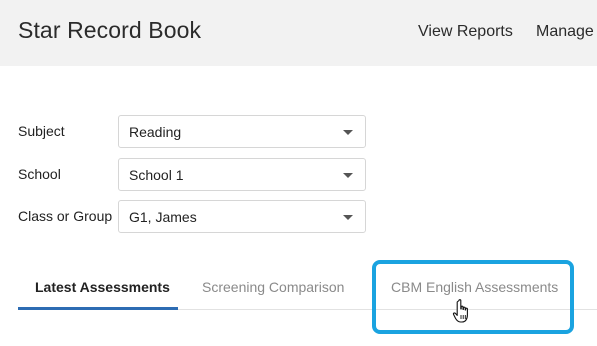  I want to click on nav-view-reports: View Reports, so click(465, 32).